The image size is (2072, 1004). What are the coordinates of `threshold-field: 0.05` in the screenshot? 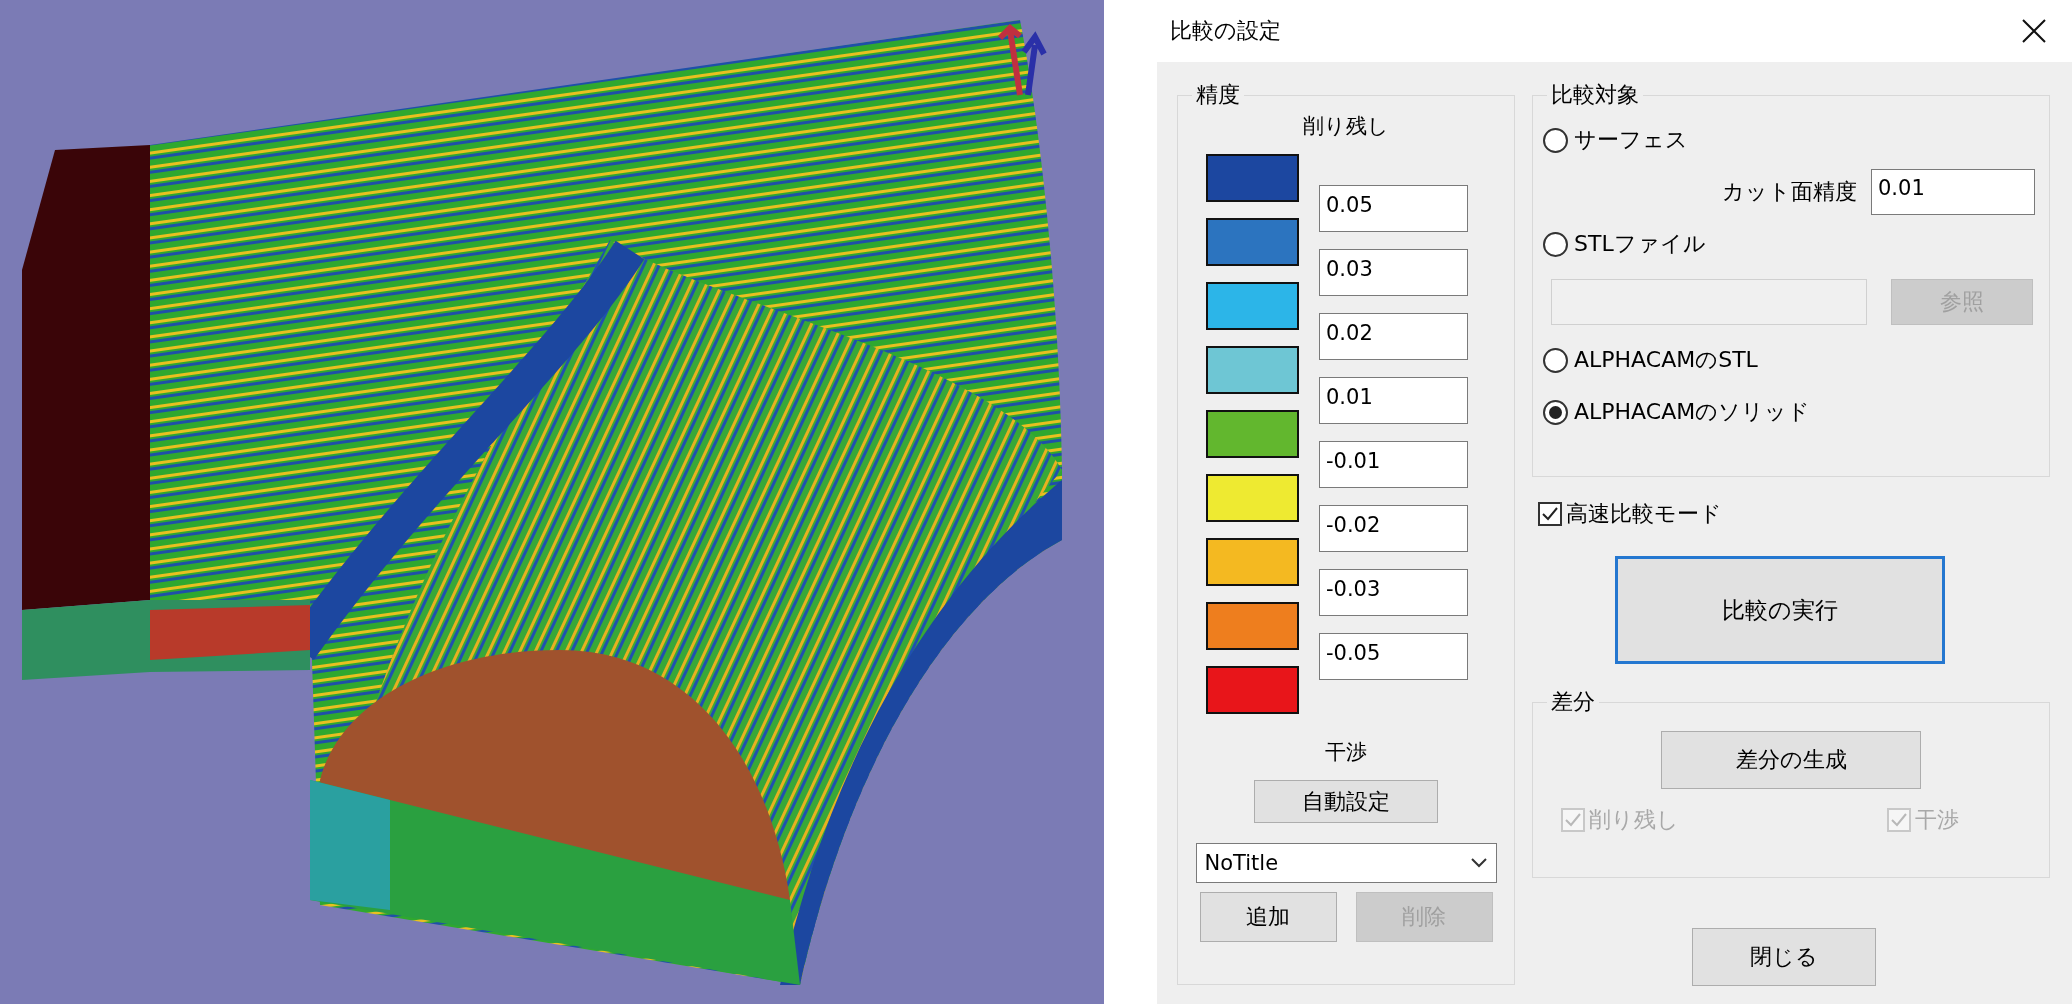 It's located at (1393, 208).